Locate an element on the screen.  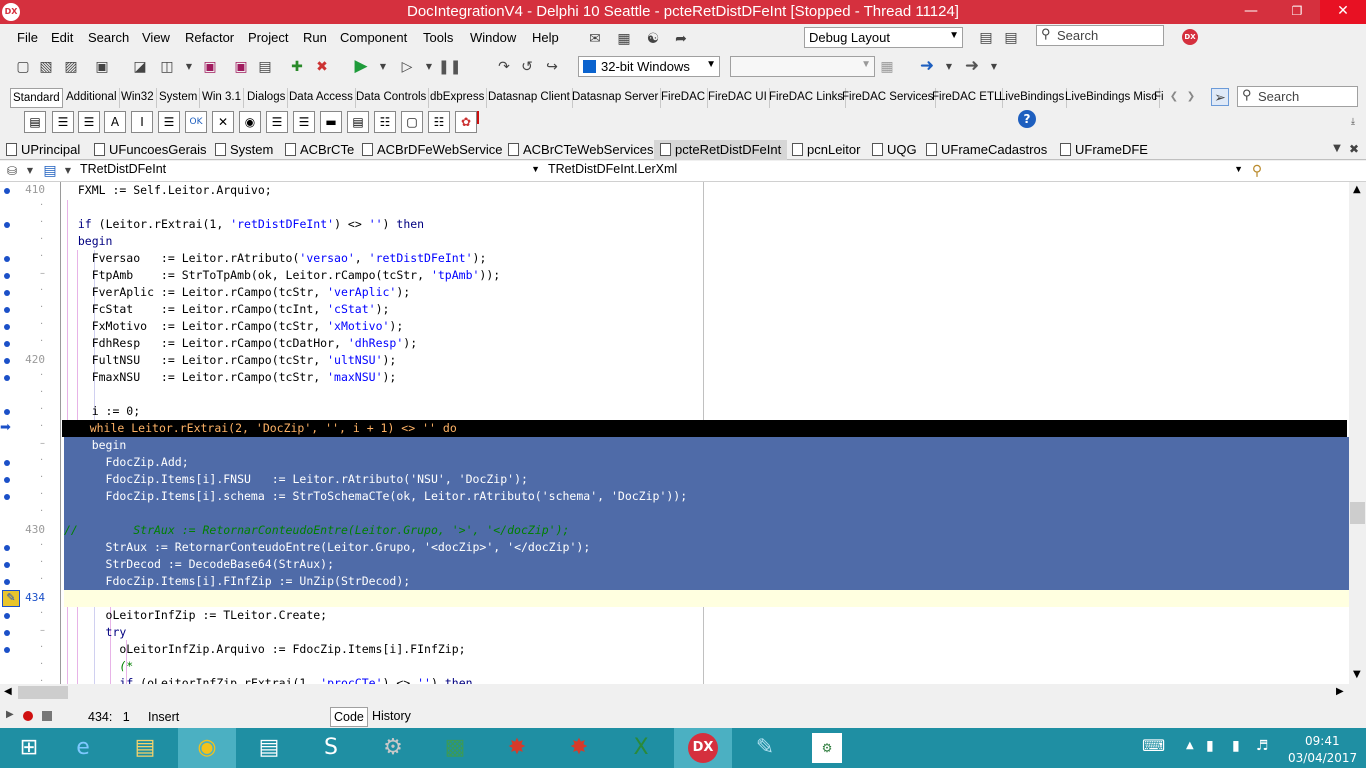
file-tab-acbrcte: ACBrCTe is located at coordinates (319, 150).